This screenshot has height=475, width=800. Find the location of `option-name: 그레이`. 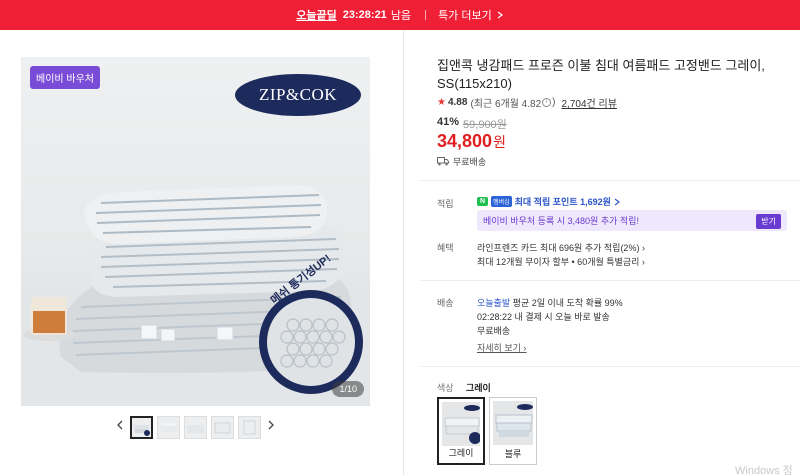

option-name: 그레이 is located at coordinates (461, 453).